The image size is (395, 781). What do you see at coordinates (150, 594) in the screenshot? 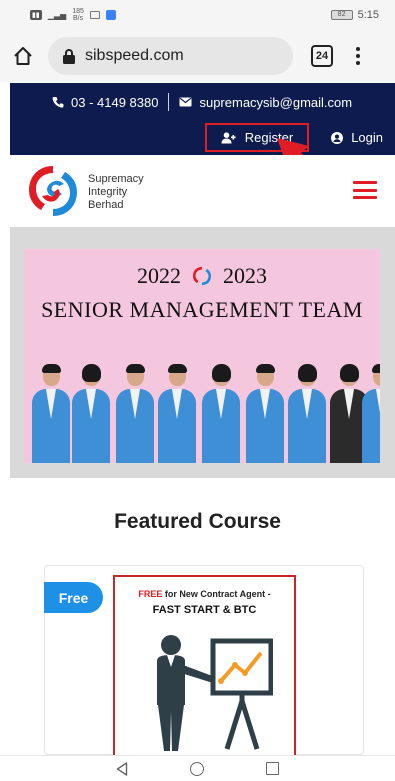
I see `course-thumbnail-free-word: FREE` at bounding box center [150, 594].